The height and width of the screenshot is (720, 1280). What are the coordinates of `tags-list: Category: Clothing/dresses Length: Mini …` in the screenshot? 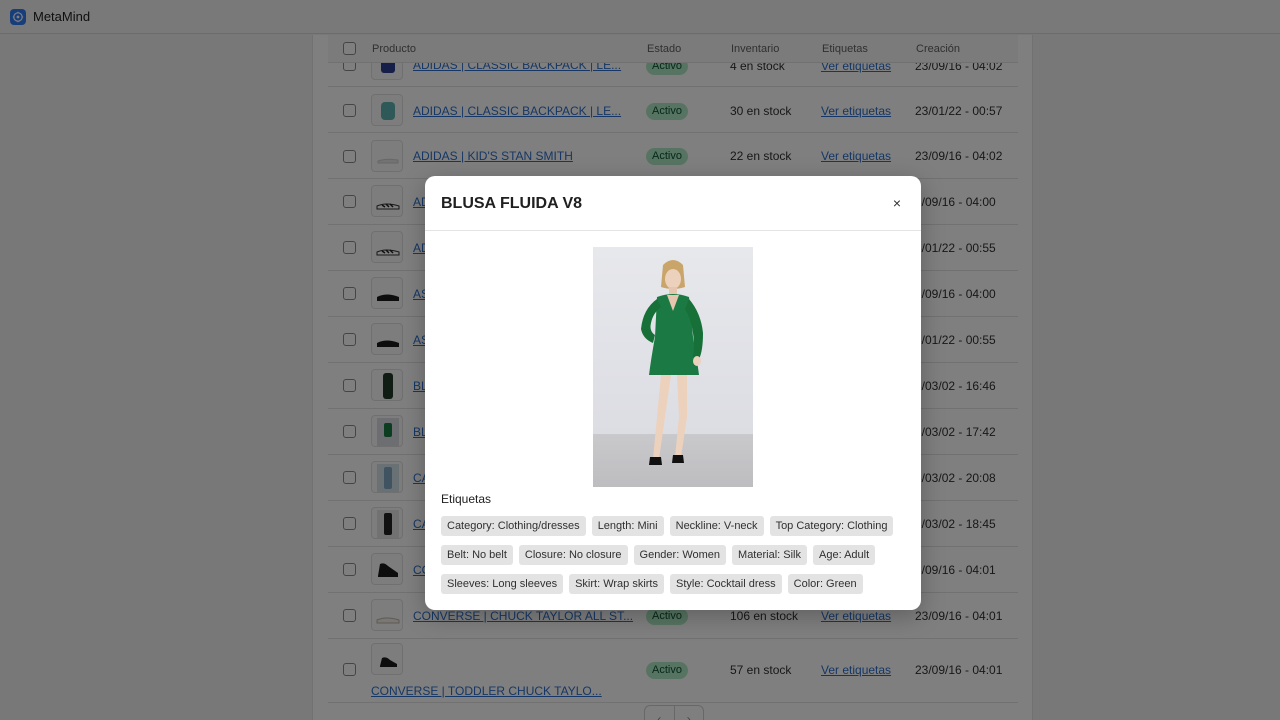 It's located at (676, 559).